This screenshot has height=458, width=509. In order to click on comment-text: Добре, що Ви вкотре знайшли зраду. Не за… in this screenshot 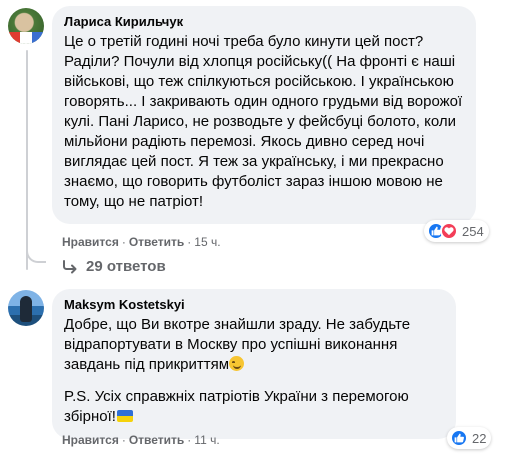, I will do `click(254, 345)`.